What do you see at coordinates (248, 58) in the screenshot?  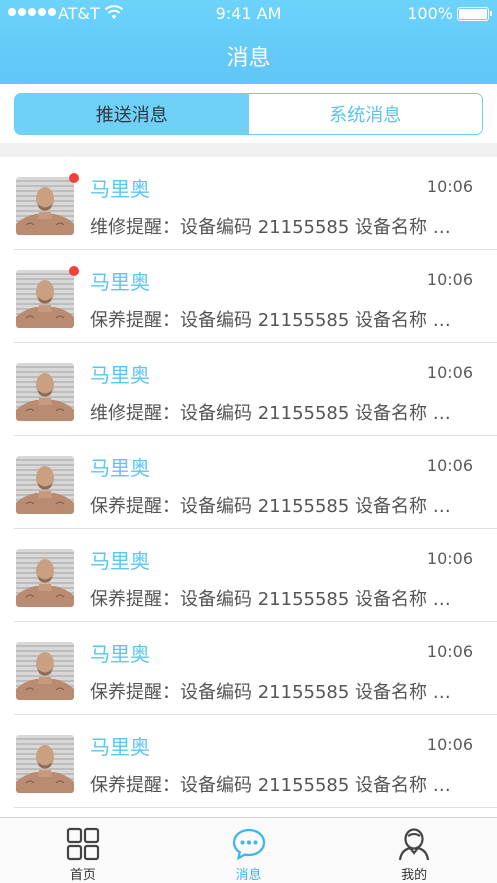 I see `page-title: 消息` at bounding box center [248, 58].